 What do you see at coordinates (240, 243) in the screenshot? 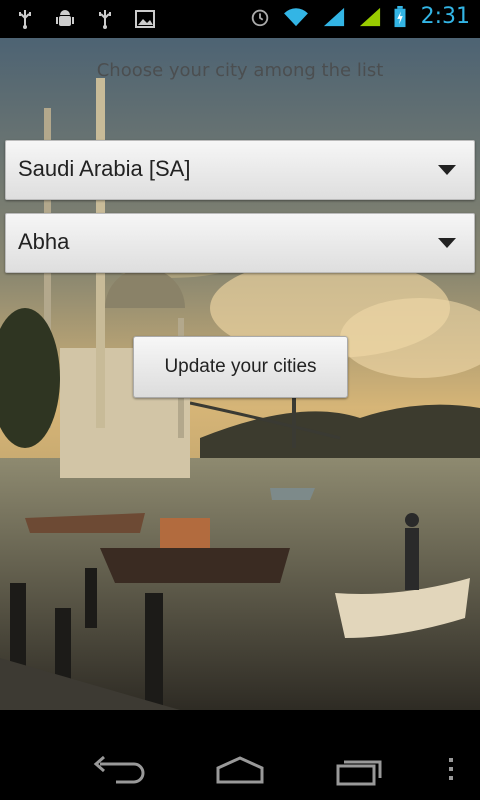
I see `city-select: Abha` at bounding box center [240, 243].